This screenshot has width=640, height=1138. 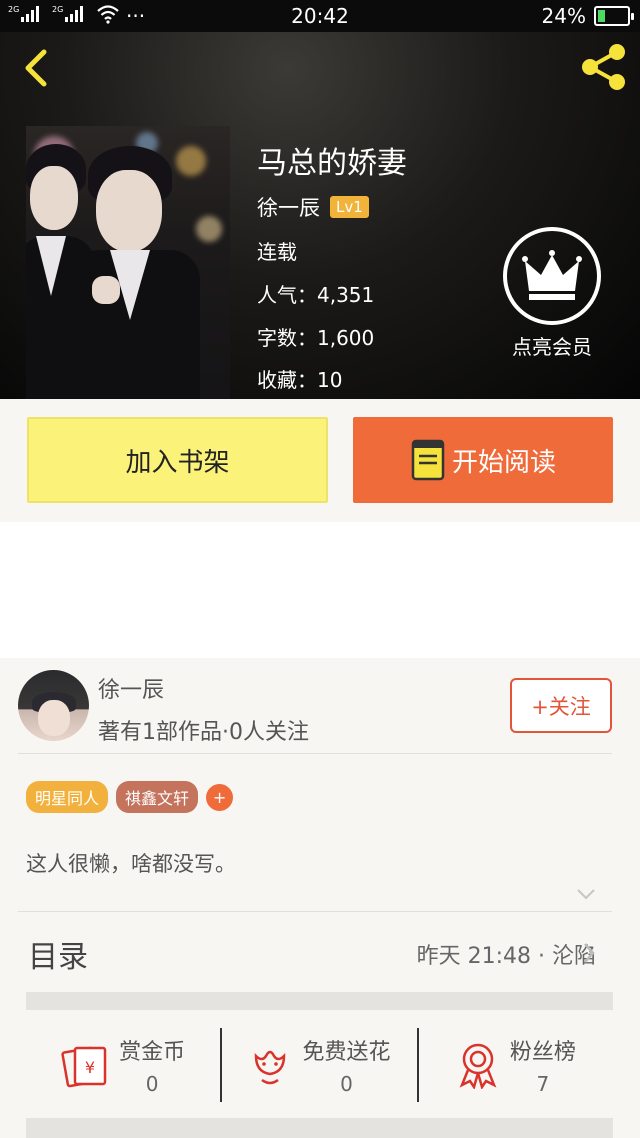 What do you see at coordinates (346, 1052) in the screenshot?
I see `reward-label: 免费送花` at bounding box center [346, 1052].